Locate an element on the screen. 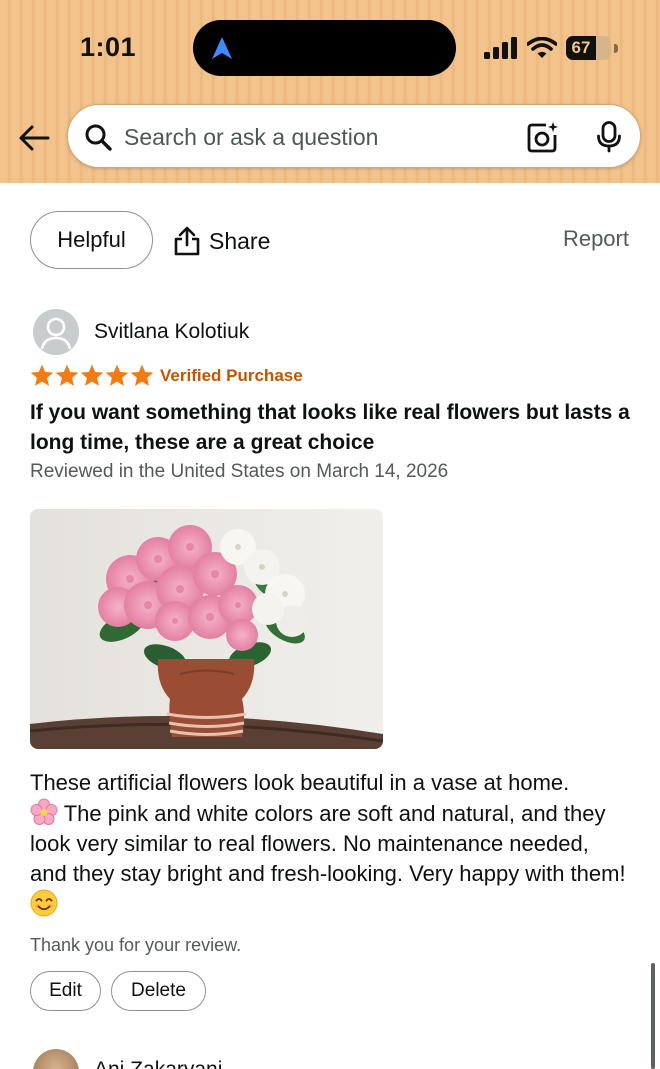 Image resolution: width=660 pixels, height=1069 pixels. share-label: Share is located at coordinates (240, 240).